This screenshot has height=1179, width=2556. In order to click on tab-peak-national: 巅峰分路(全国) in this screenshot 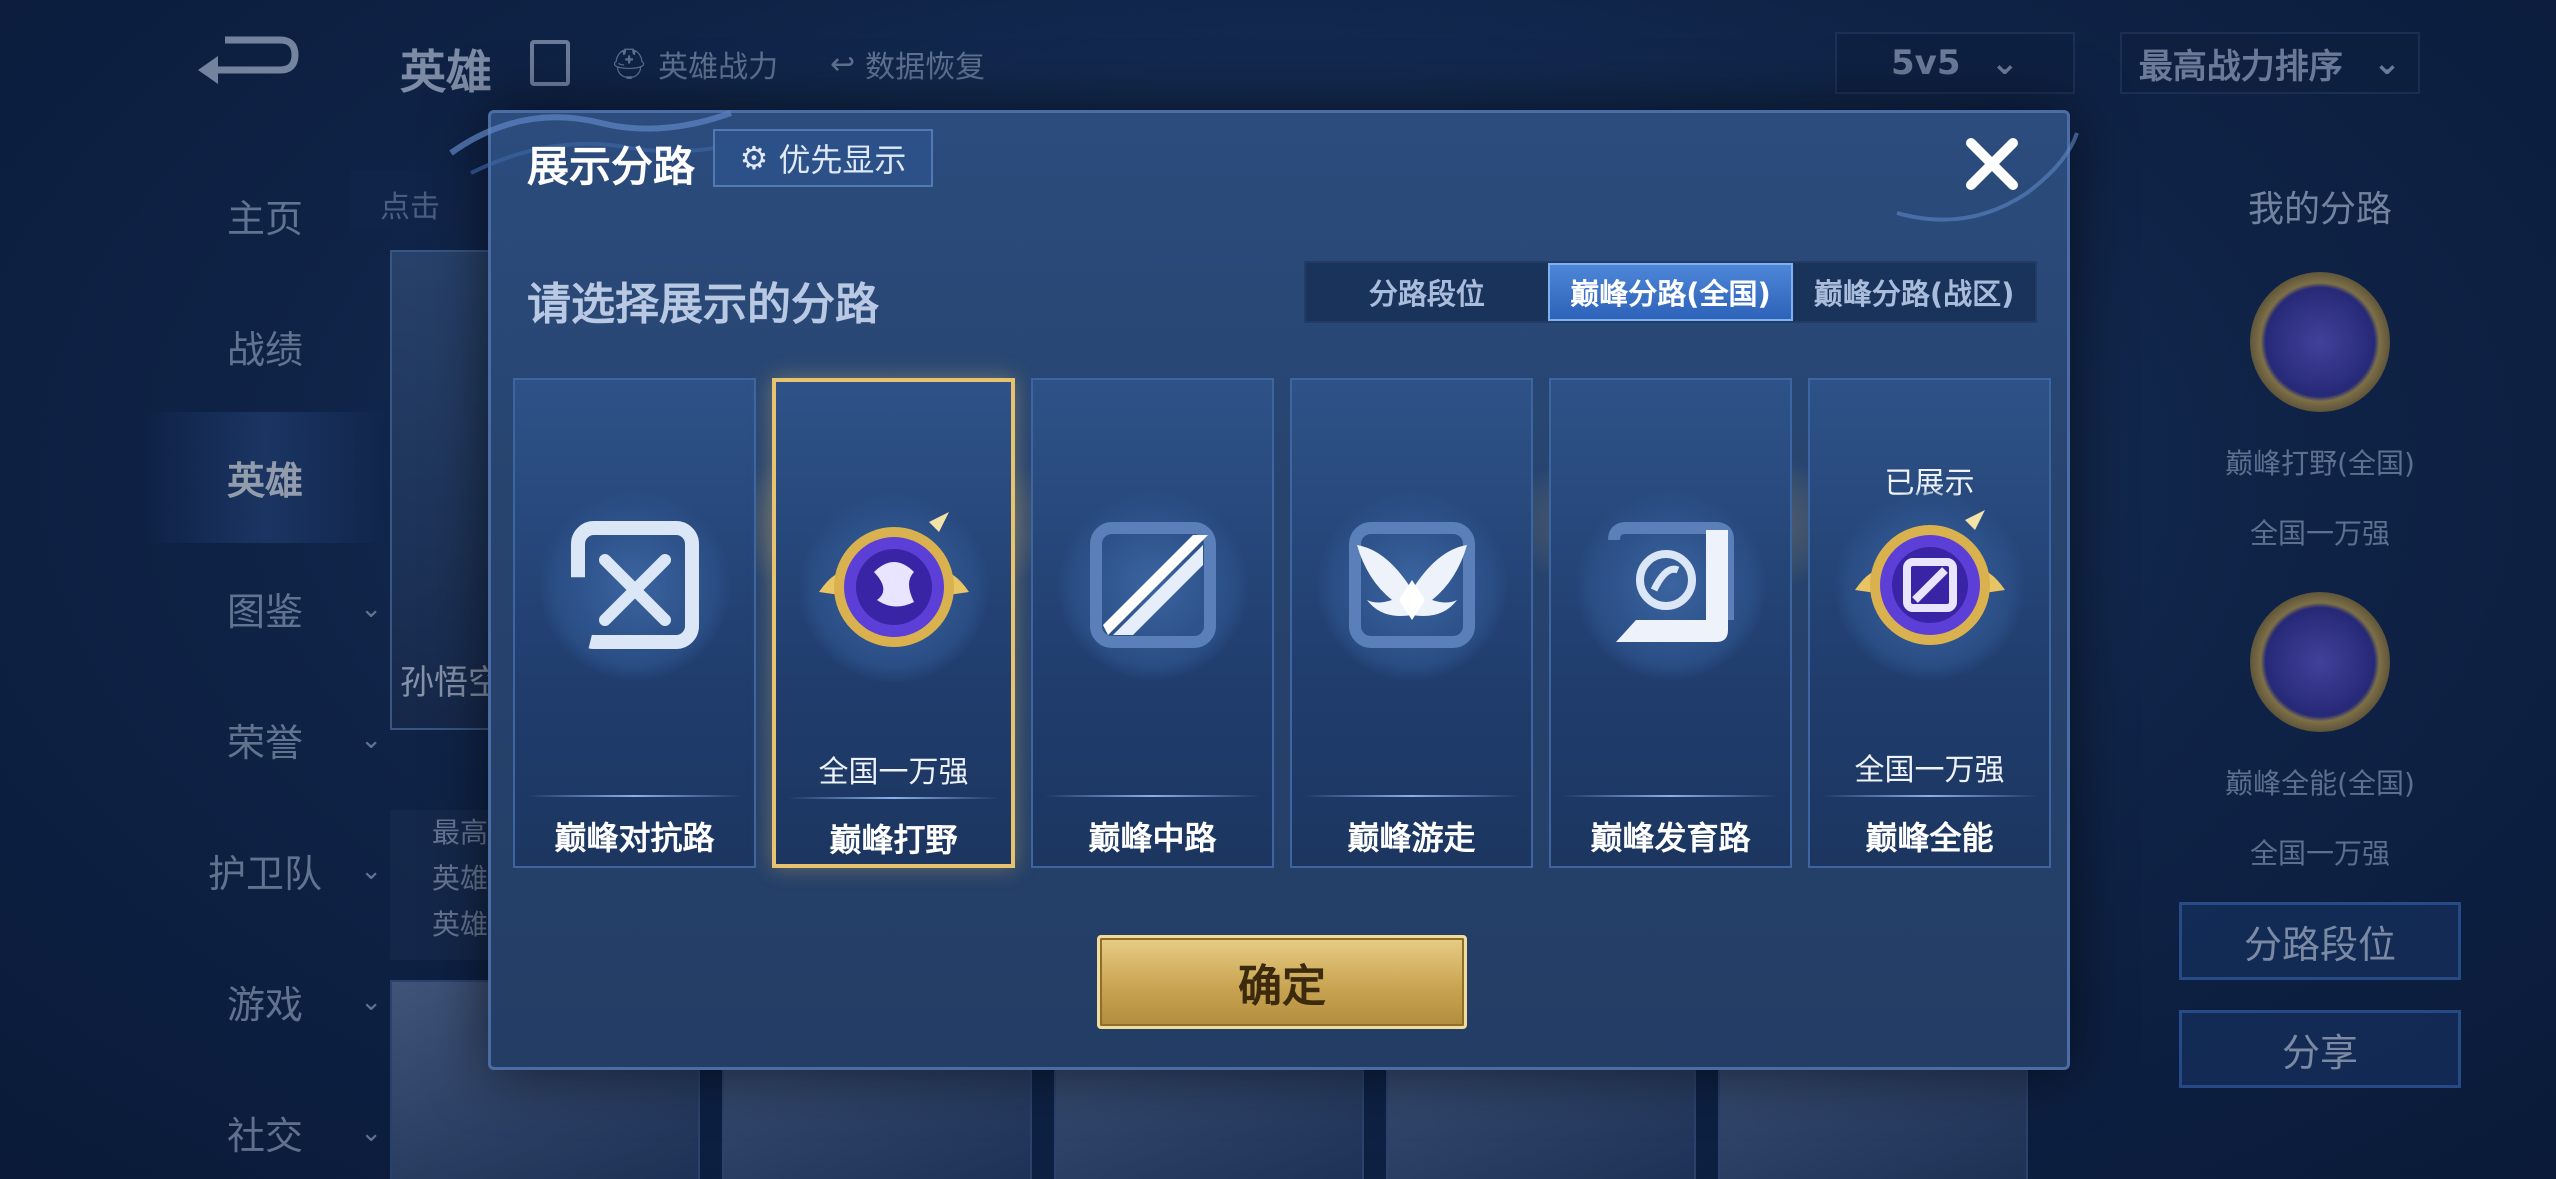, I will do `click(1670, 292)`.